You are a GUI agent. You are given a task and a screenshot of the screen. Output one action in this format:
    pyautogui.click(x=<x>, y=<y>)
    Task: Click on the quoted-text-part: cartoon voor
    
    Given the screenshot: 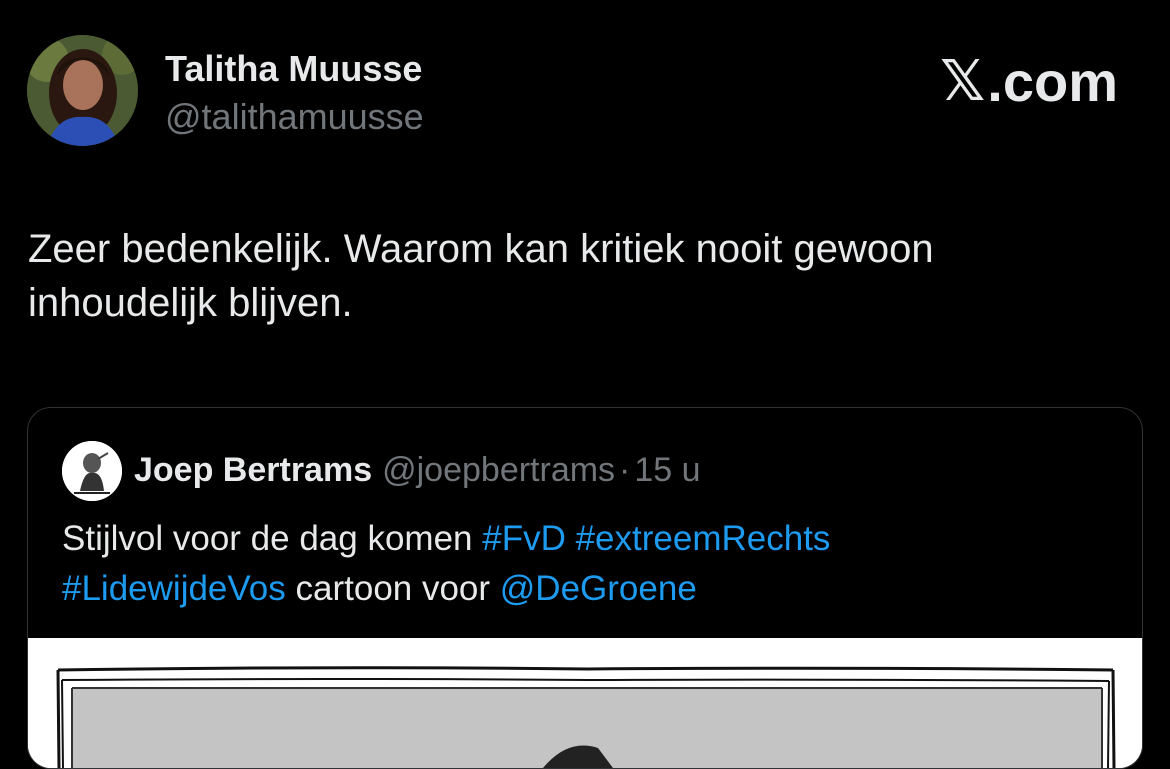 What is the action you would take?
    pyautogui.click(x=392, y=588)
    